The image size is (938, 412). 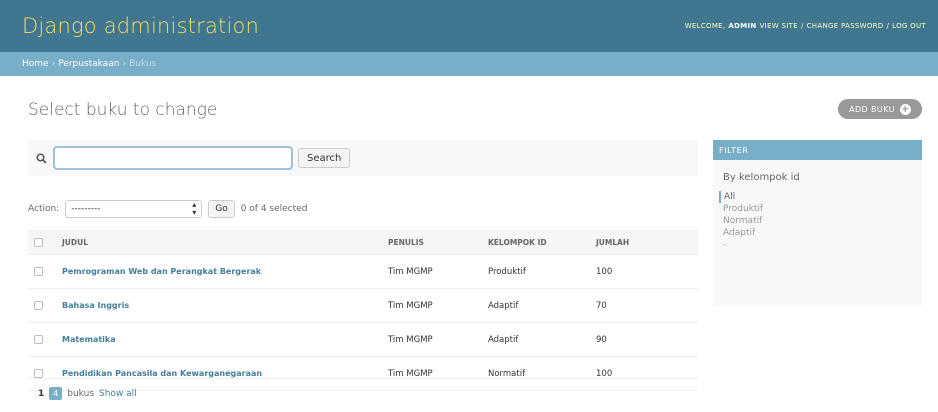 What do you see at coordinates (761, 177) in the screenshot?
I see `filter-title: By kelompok id` at bounding box center [761, 177].